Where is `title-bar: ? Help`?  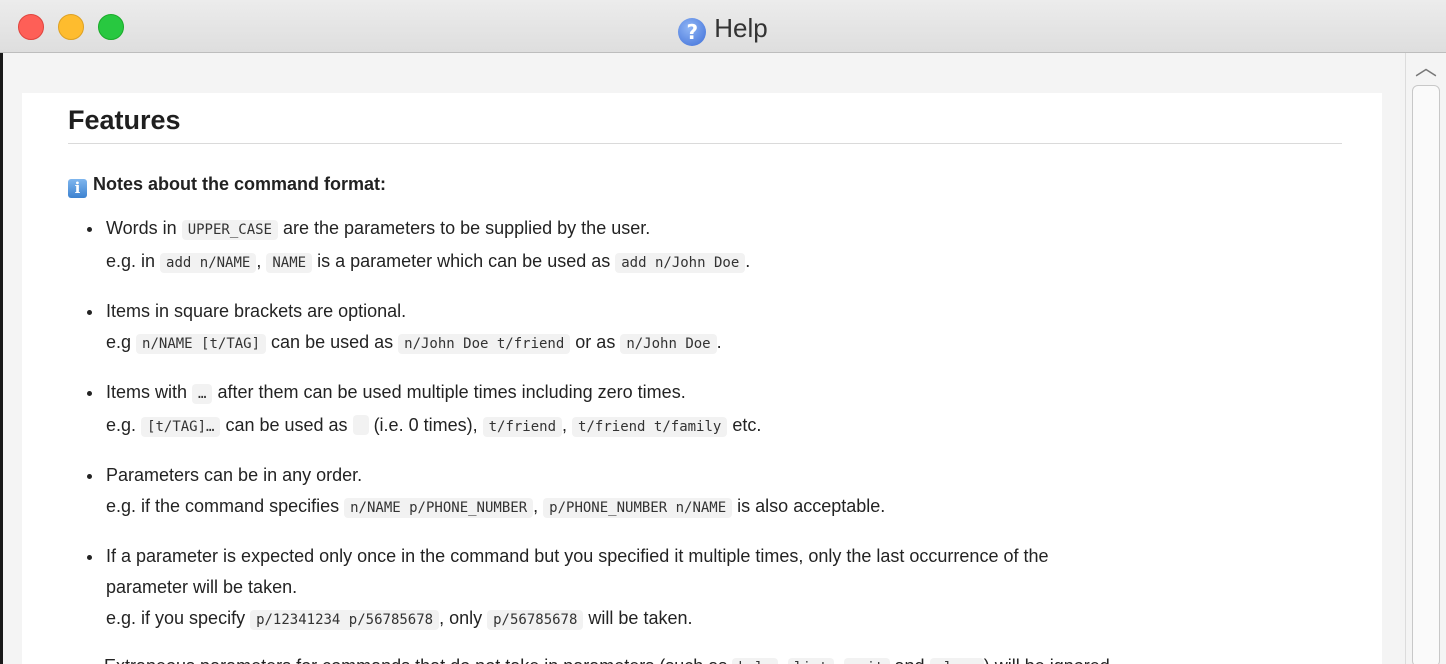 title-bar: ? Help is located at coordinates (723, 26).